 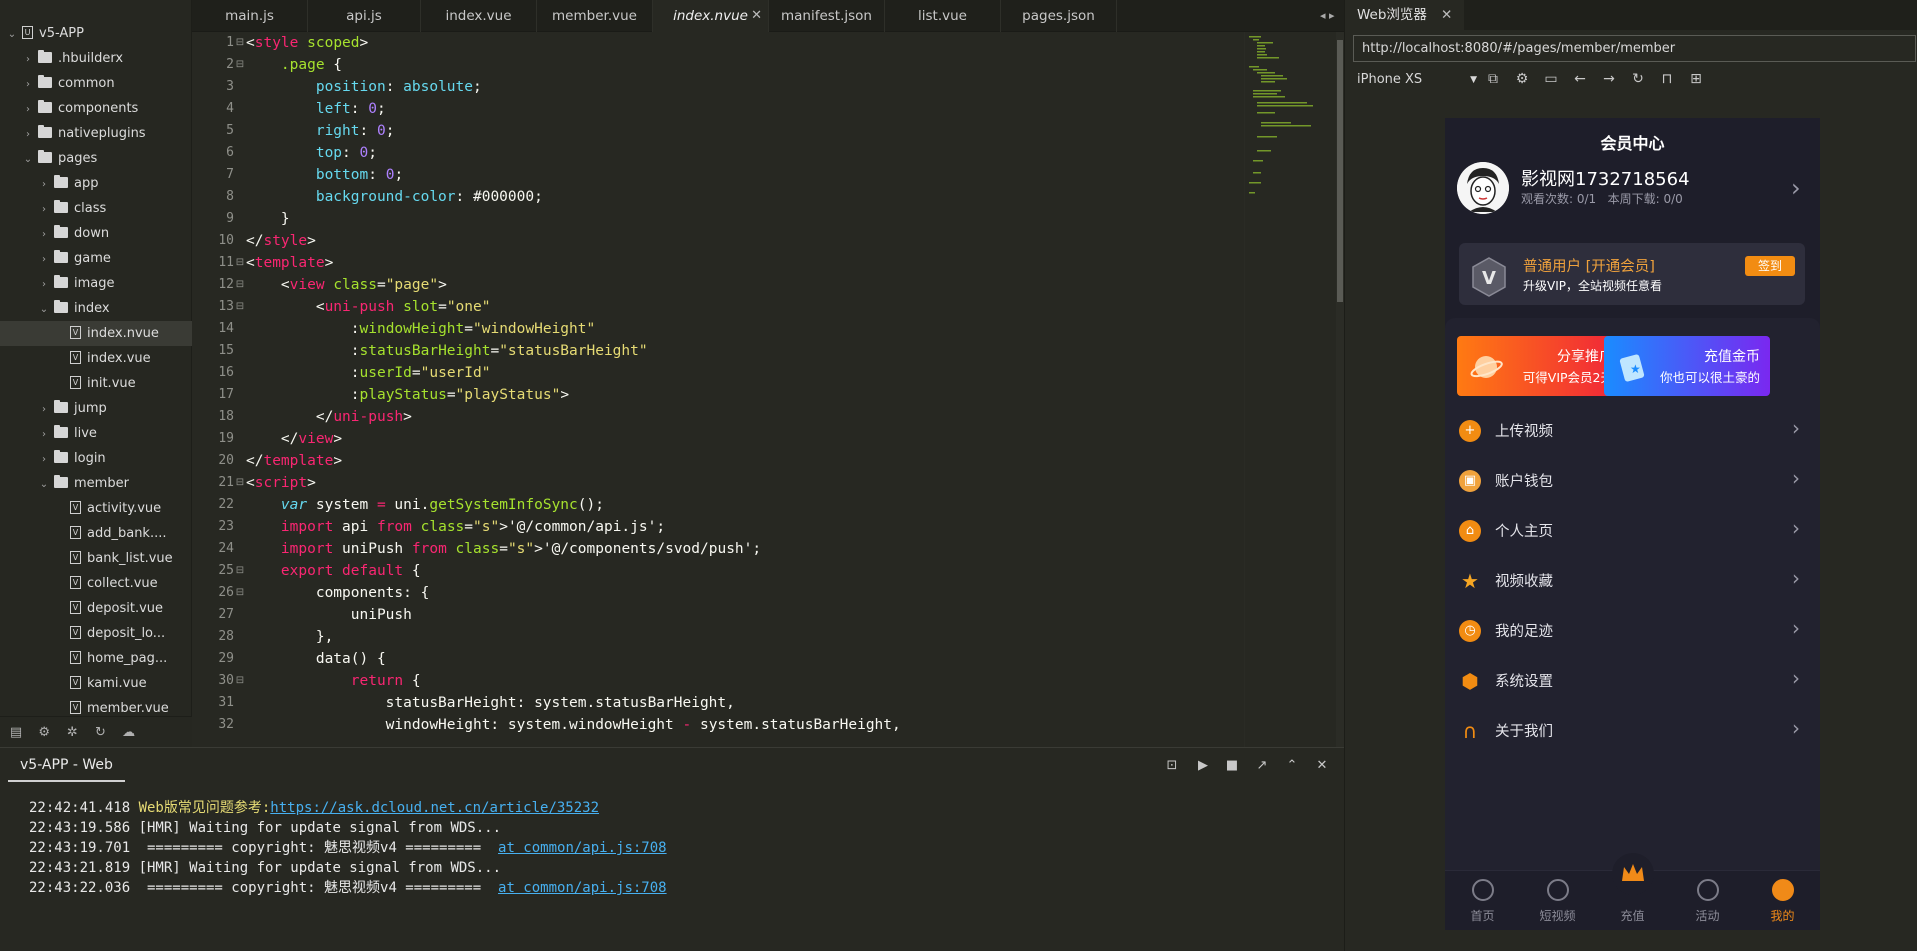 I want to click on menu-item: ⬢ 系统设置 ›, so click(x=1632, y=681).